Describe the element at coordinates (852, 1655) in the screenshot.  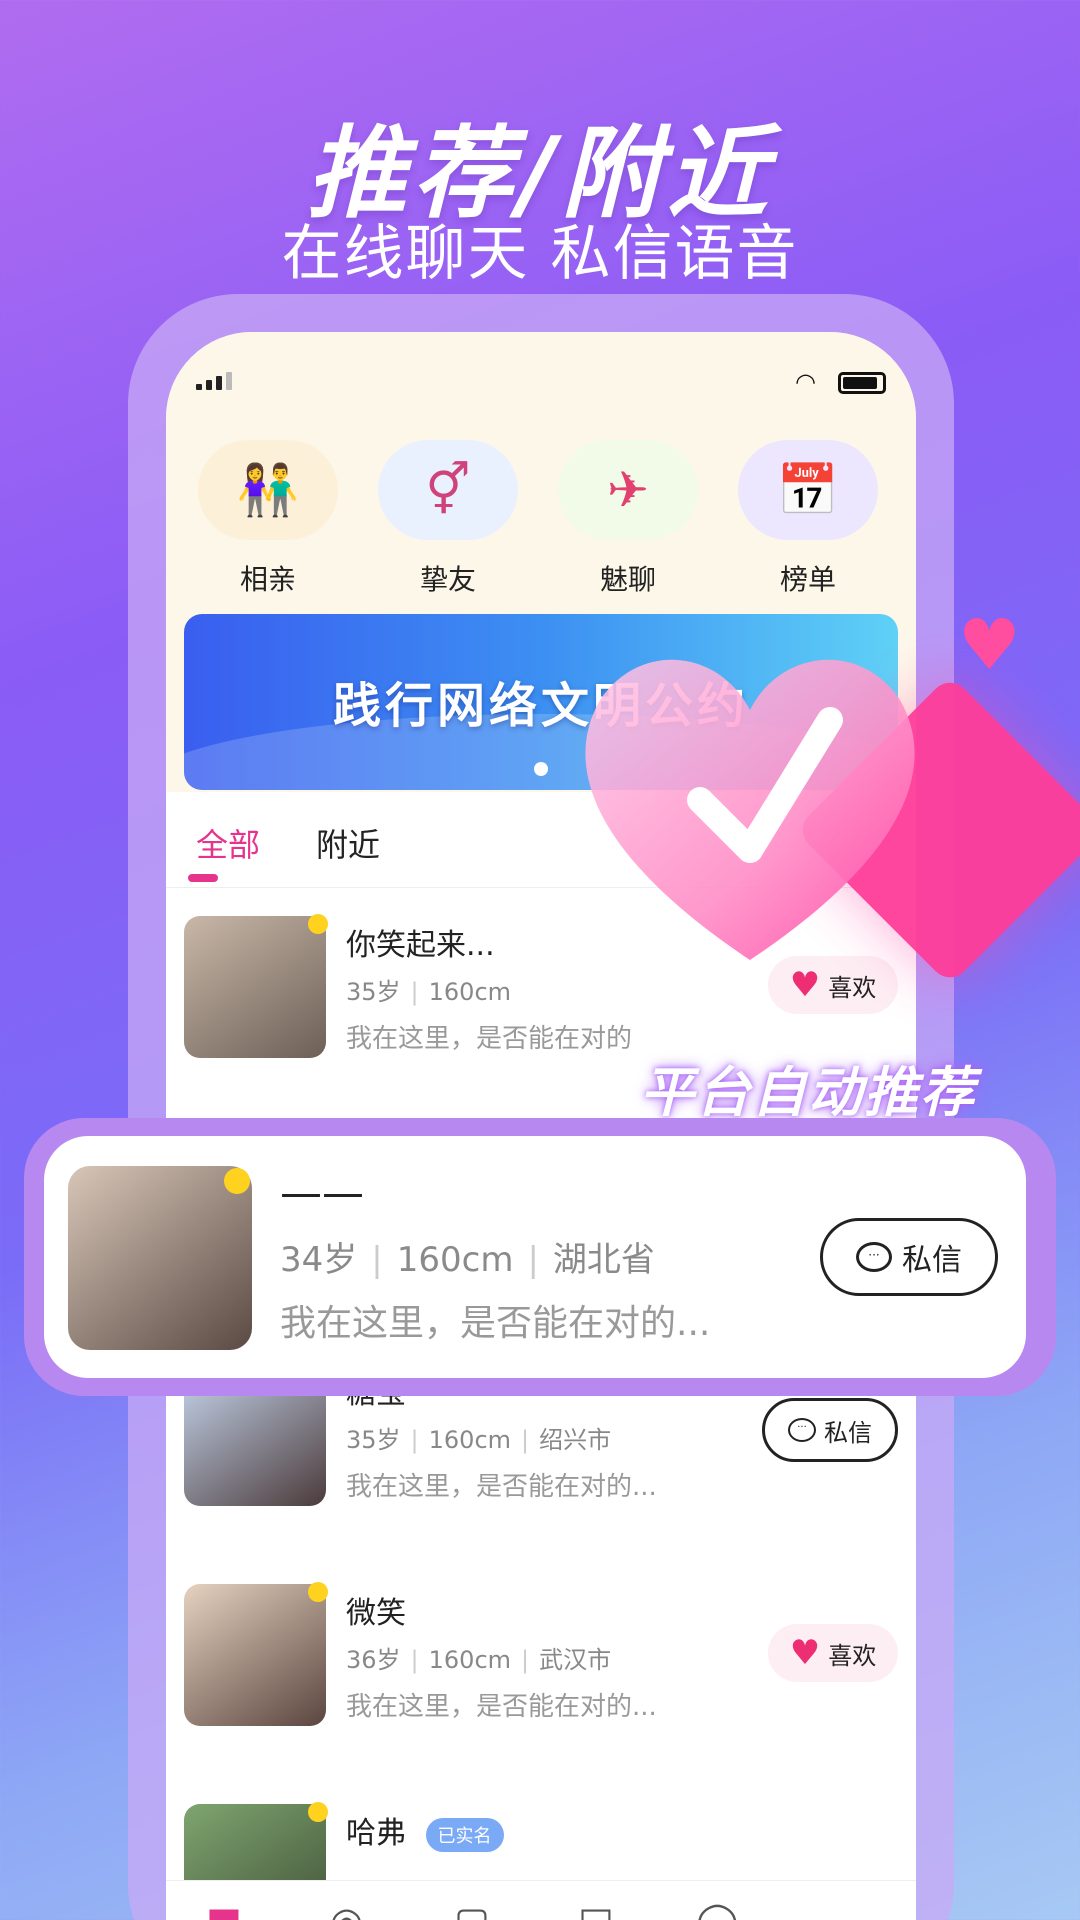
I see `like-label: 喜欢` at that location.